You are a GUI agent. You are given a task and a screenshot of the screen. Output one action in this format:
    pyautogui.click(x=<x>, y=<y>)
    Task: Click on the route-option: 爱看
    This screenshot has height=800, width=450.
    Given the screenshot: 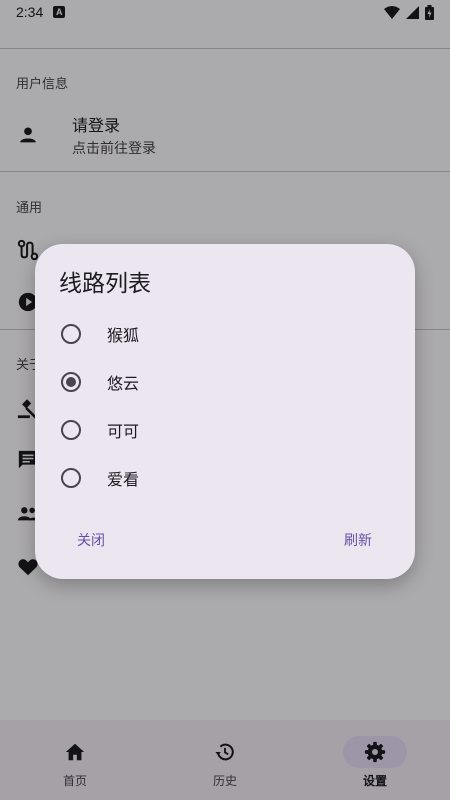 What is the action you would take?
    pyautogui.click(x=225, y=478)
    